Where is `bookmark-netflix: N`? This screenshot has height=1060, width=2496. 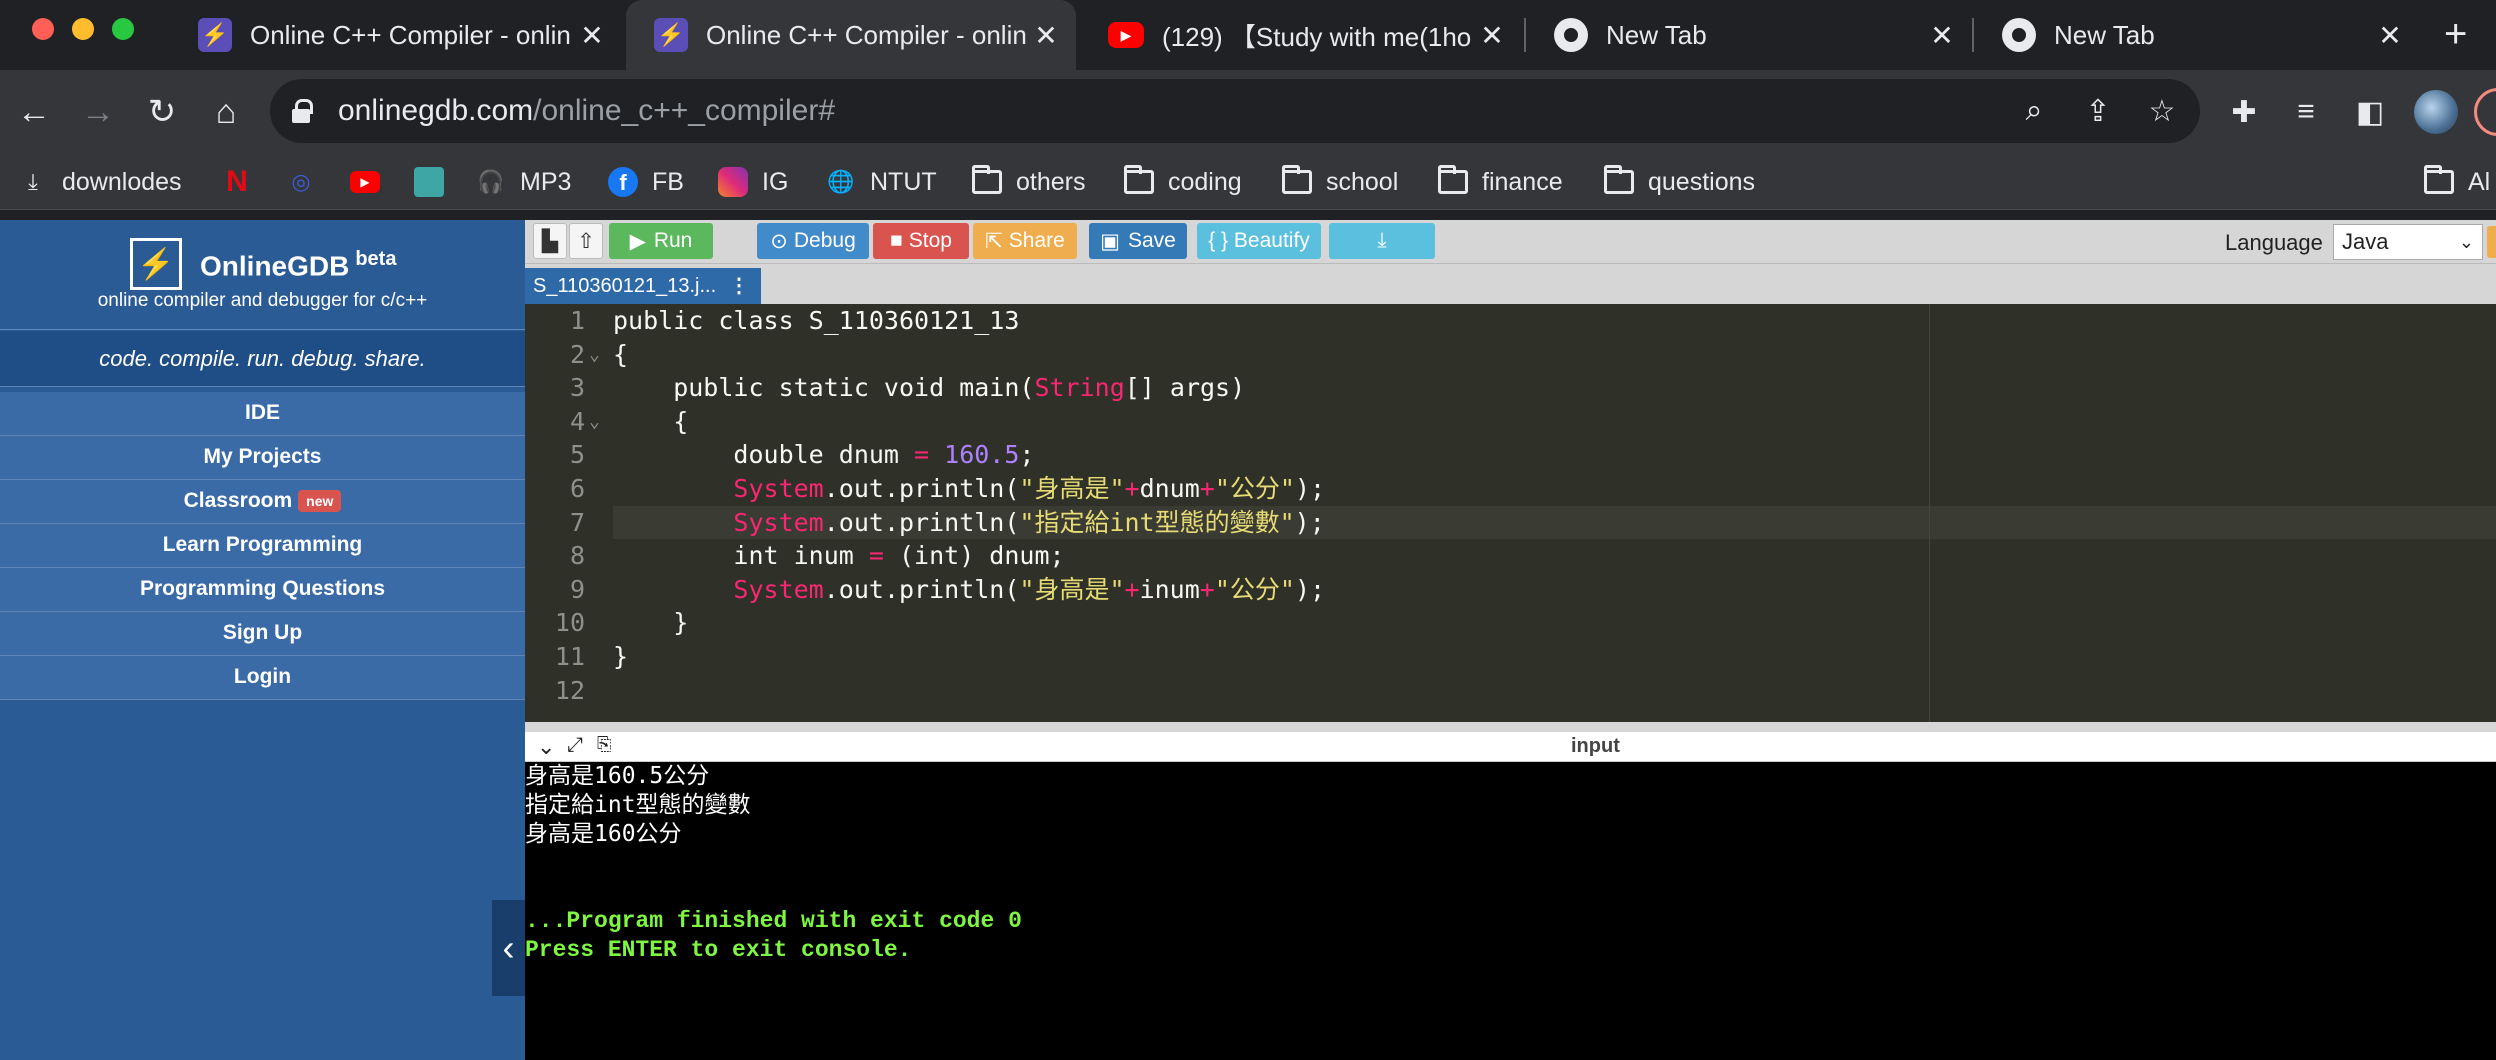
bookmark-netflix: N is located at coordinates (244, 182).